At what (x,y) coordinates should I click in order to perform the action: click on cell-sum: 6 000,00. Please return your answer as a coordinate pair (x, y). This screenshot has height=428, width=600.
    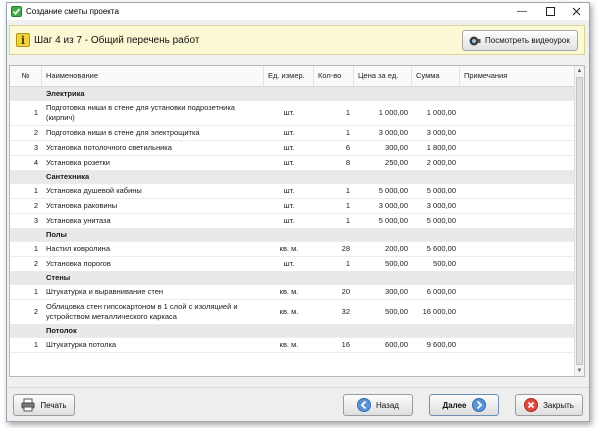
    Looking at the image, I should click on (441, 291).